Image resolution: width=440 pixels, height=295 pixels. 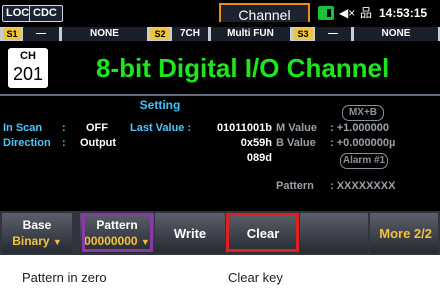 I want to click on slot-status-bar: S1 — NONE S2 7CH Multi FUN S3 — NONE, so click(x=220, y=34).